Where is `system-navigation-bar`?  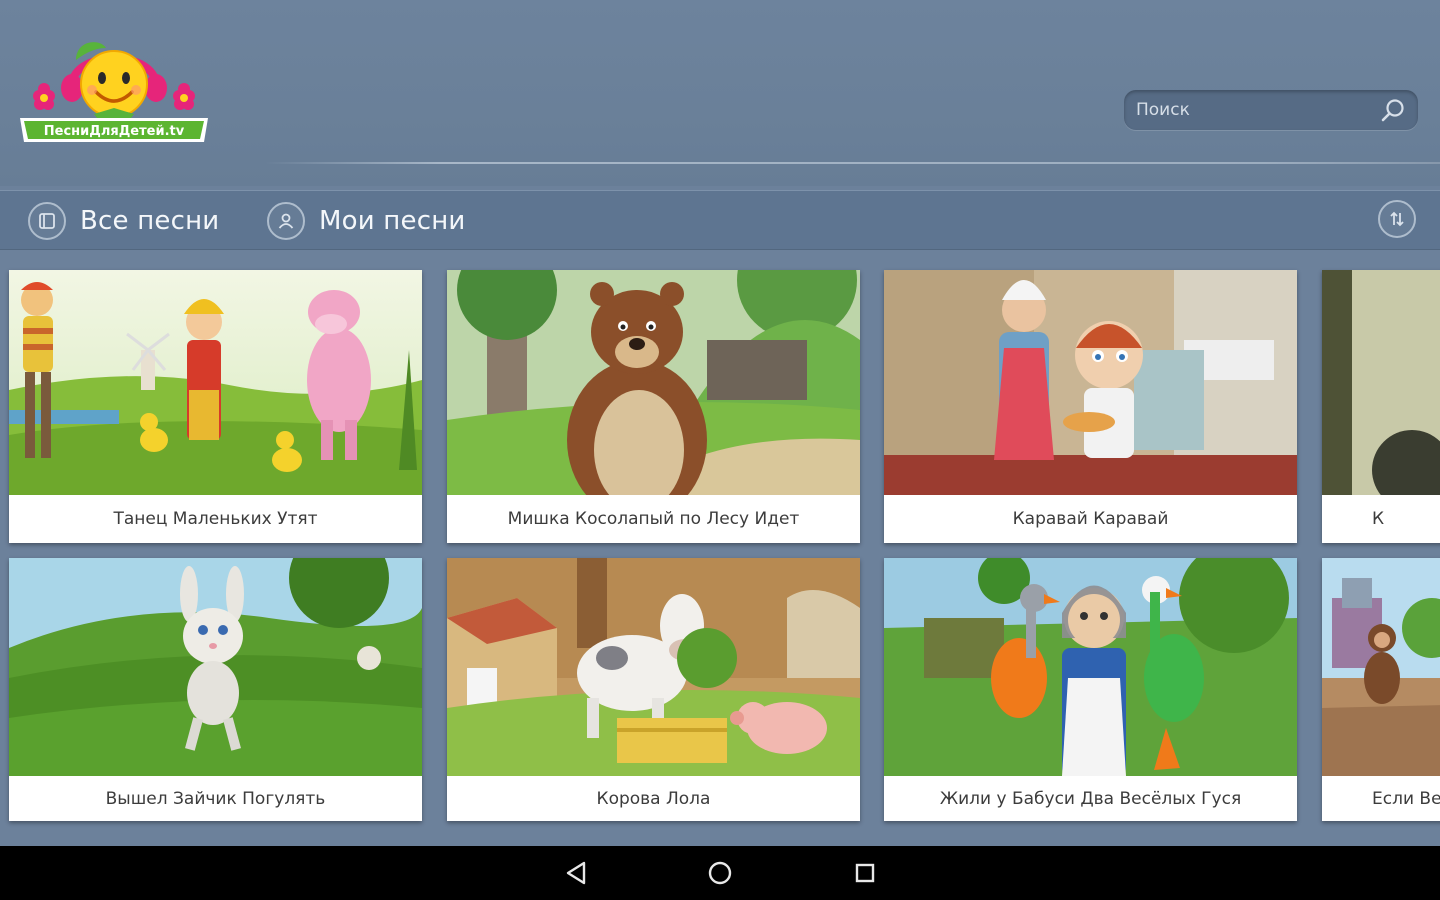 system-navigation-bar is located at coordinates (720, 873).